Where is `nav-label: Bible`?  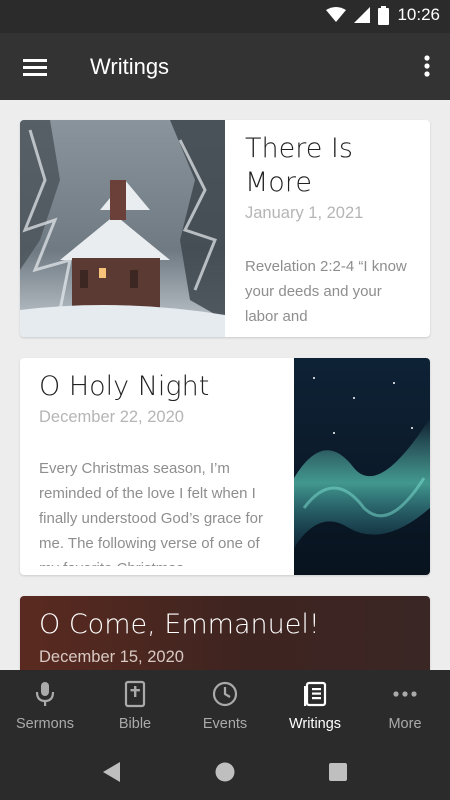 nav-label: Bible is located at coordinates (135, 724).